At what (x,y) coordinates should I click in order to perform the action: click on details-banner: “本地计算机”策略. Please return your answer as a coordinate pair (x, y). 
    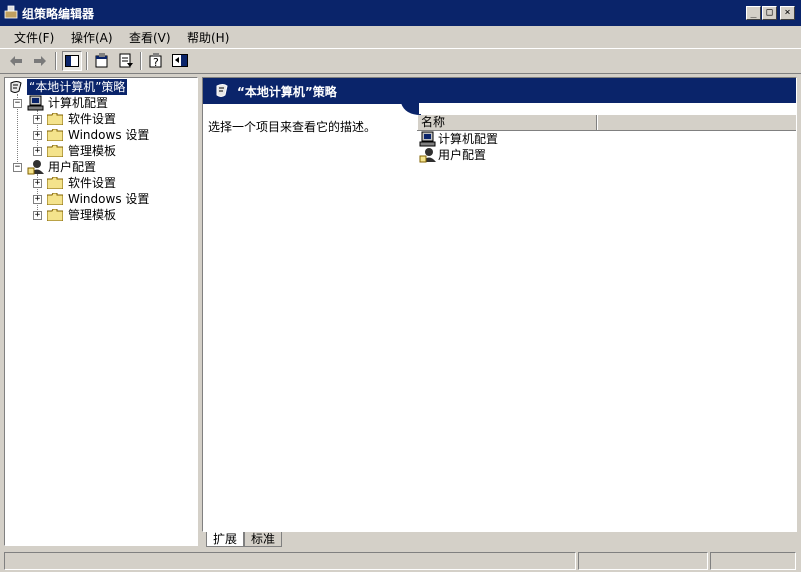
    Looking at the image, I should click on (499, 91).